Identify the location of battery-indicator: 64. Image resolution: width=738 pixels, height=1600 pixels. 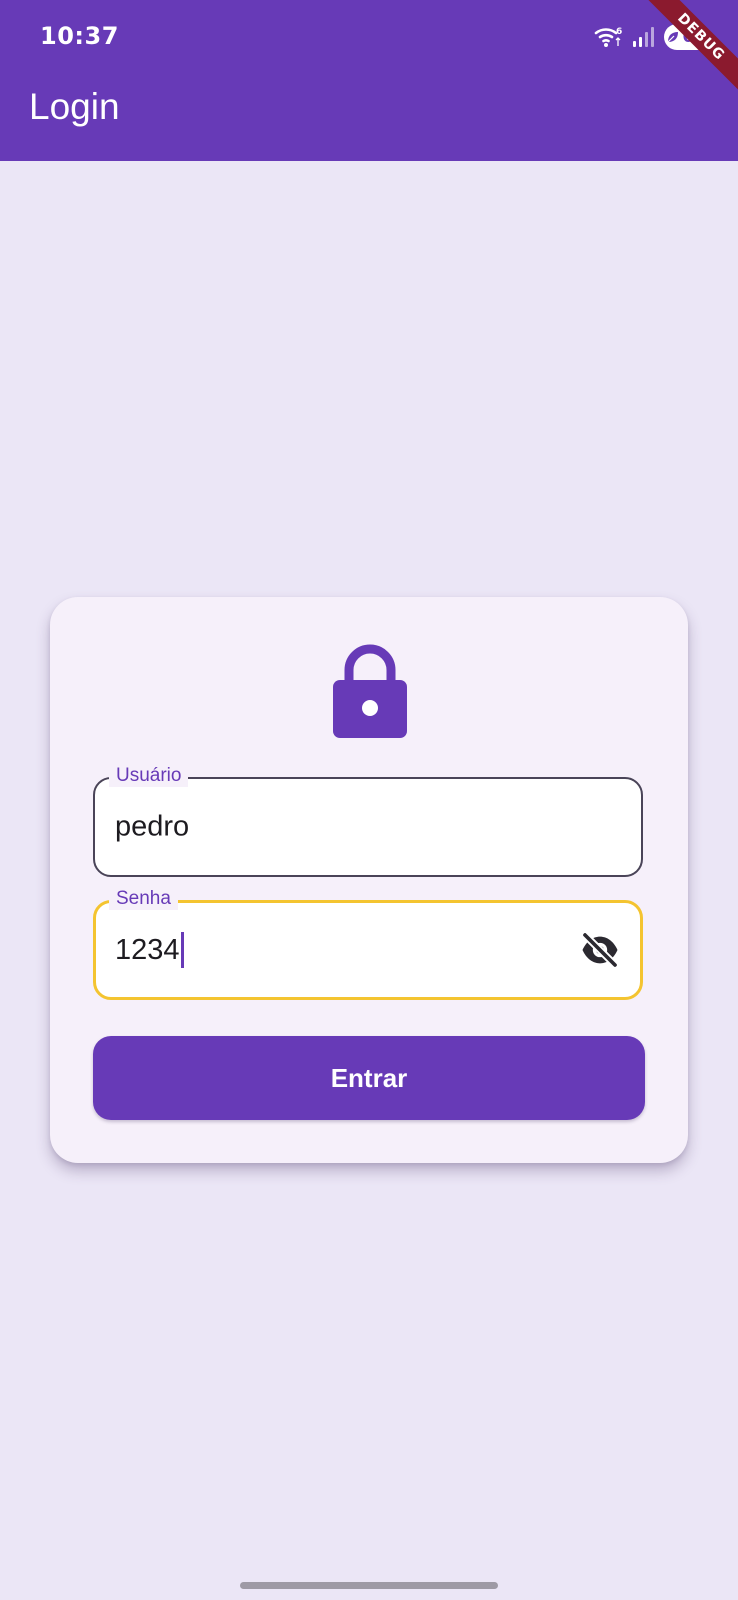
(687, 37).